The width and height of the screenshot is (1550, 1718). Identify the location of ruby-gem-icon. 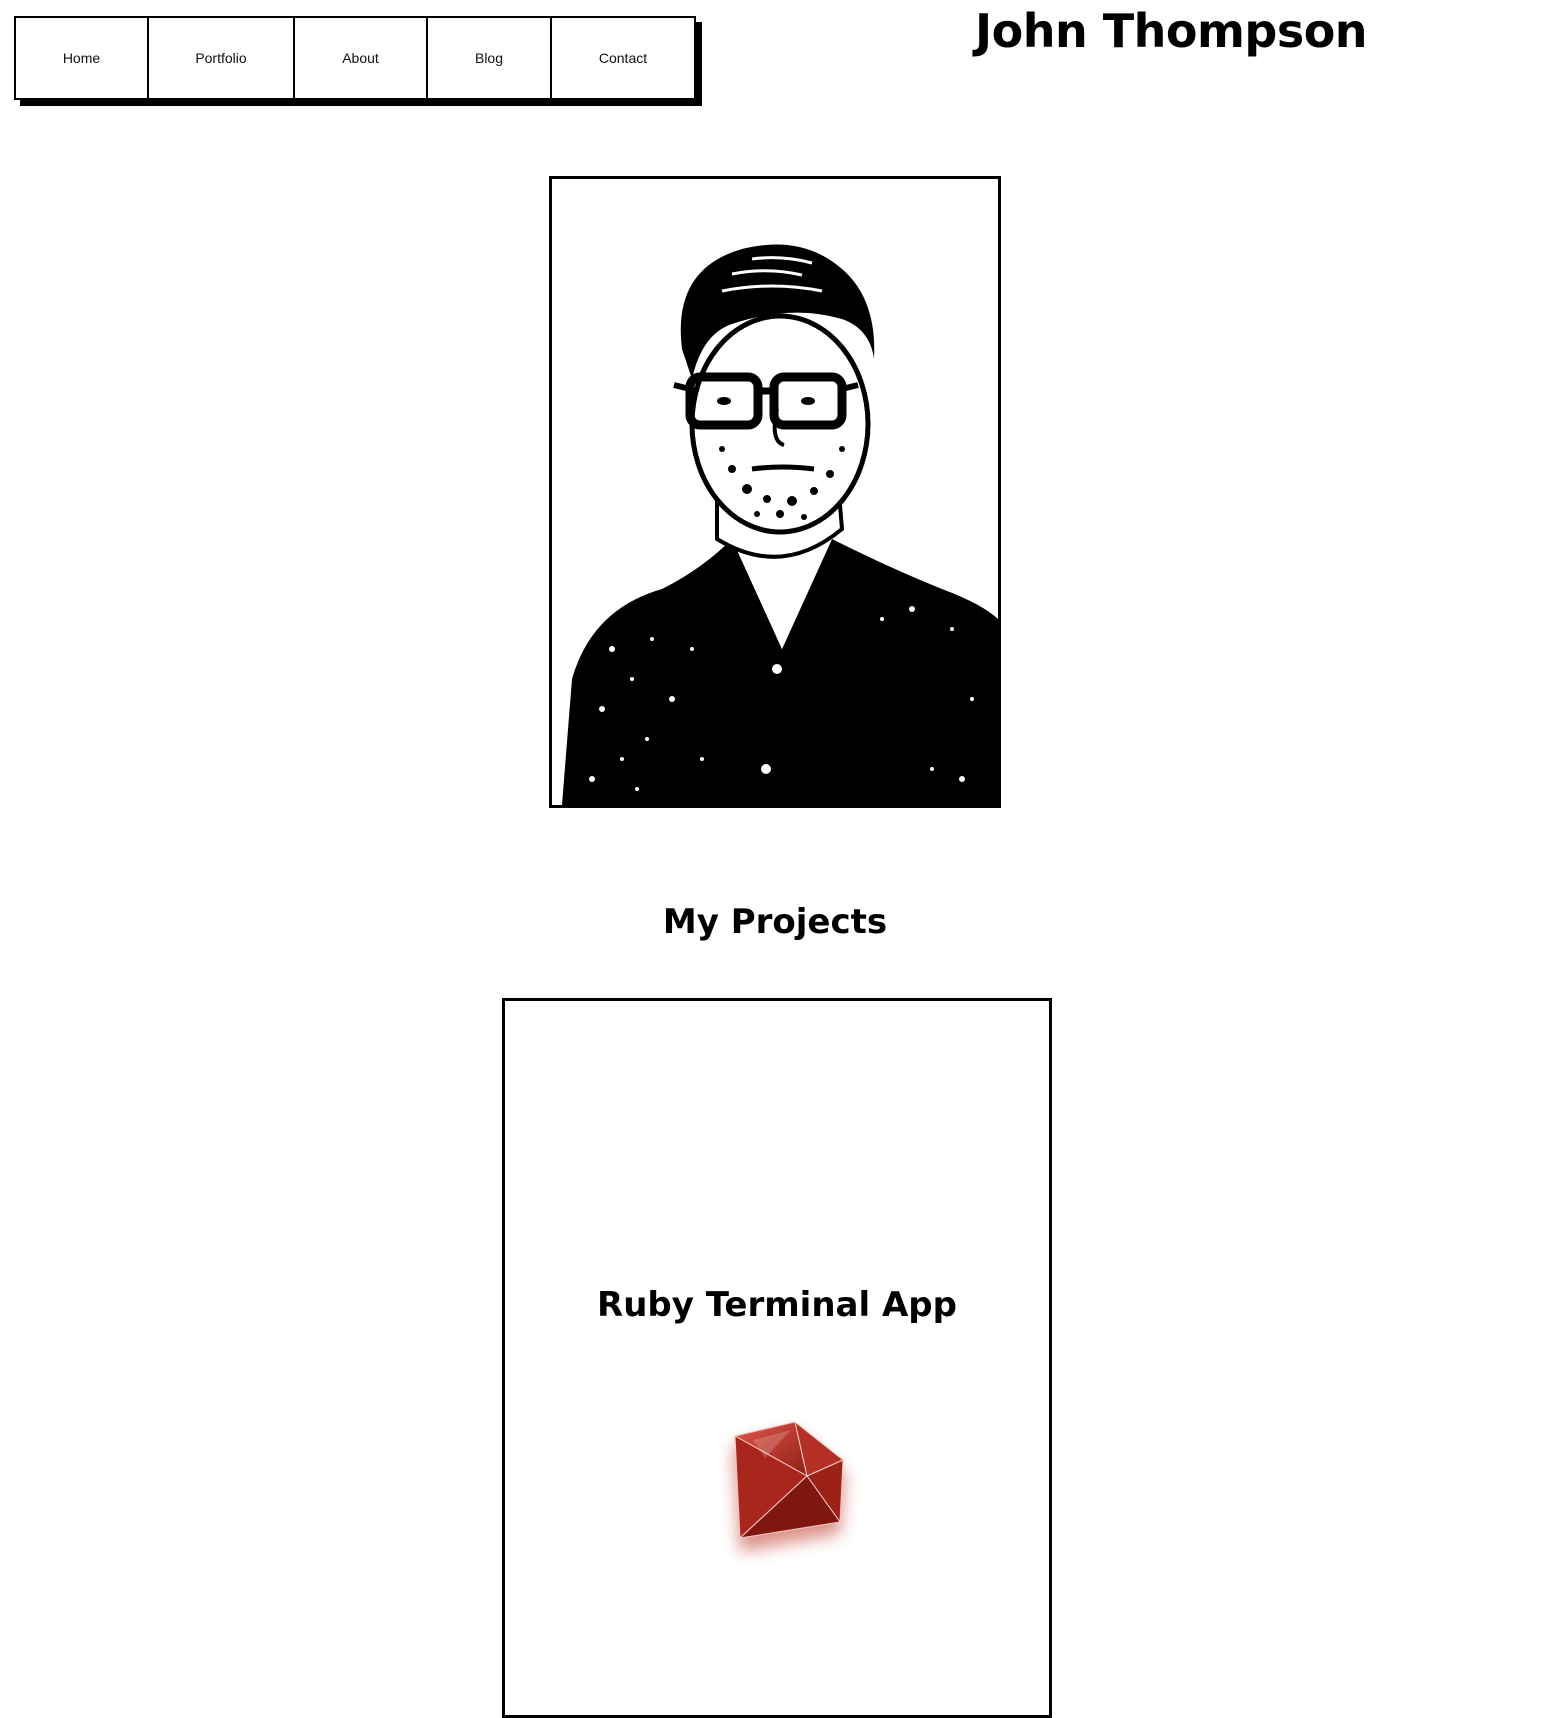
(785, 1486).